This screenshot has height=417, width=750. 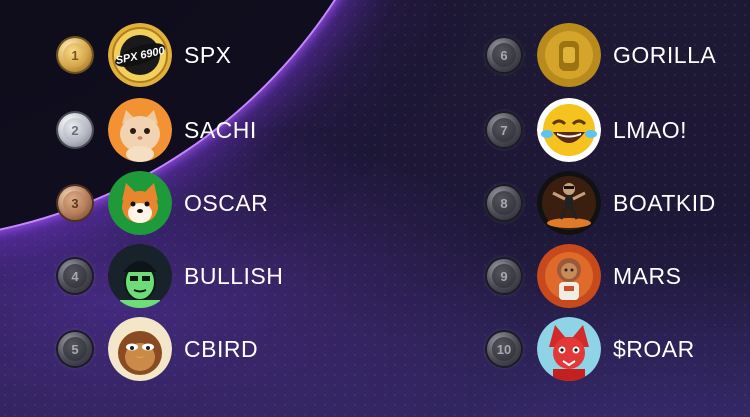 What do you see at coordinates (504, 276) in the screenshot?
I see `rank-badge: 9` at bounding box center [504, 276].